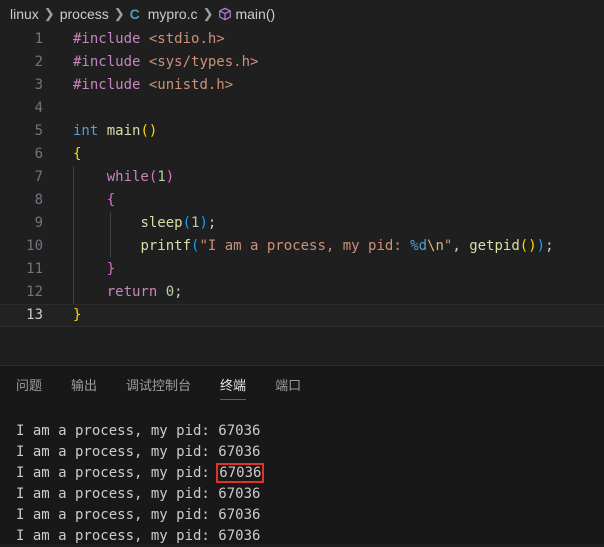 The width and height of the screenshot is (604, 547). Describe the element at coordinates (161, 223) in the screenshot. I see `code-token: sleep` at that location.